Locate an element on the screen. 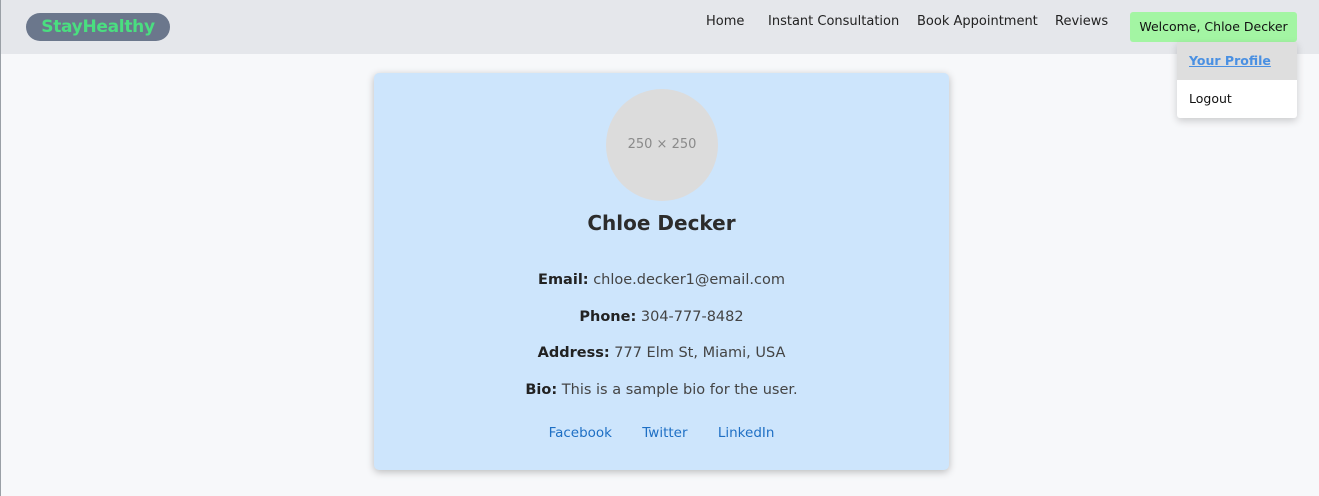  nav-book-appointment-link: Book Appointment is located at coordinates (977, 21).